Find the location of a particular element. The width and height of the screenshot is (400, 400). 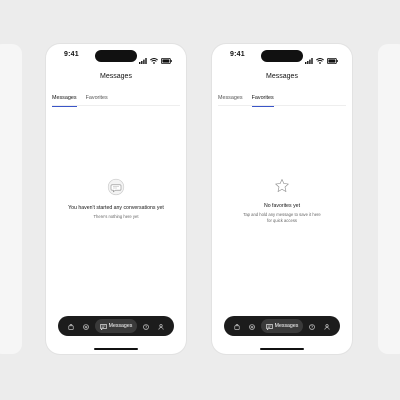

empty-state-subtitle-line-2: for quick access is located at coordinates (282, 220).